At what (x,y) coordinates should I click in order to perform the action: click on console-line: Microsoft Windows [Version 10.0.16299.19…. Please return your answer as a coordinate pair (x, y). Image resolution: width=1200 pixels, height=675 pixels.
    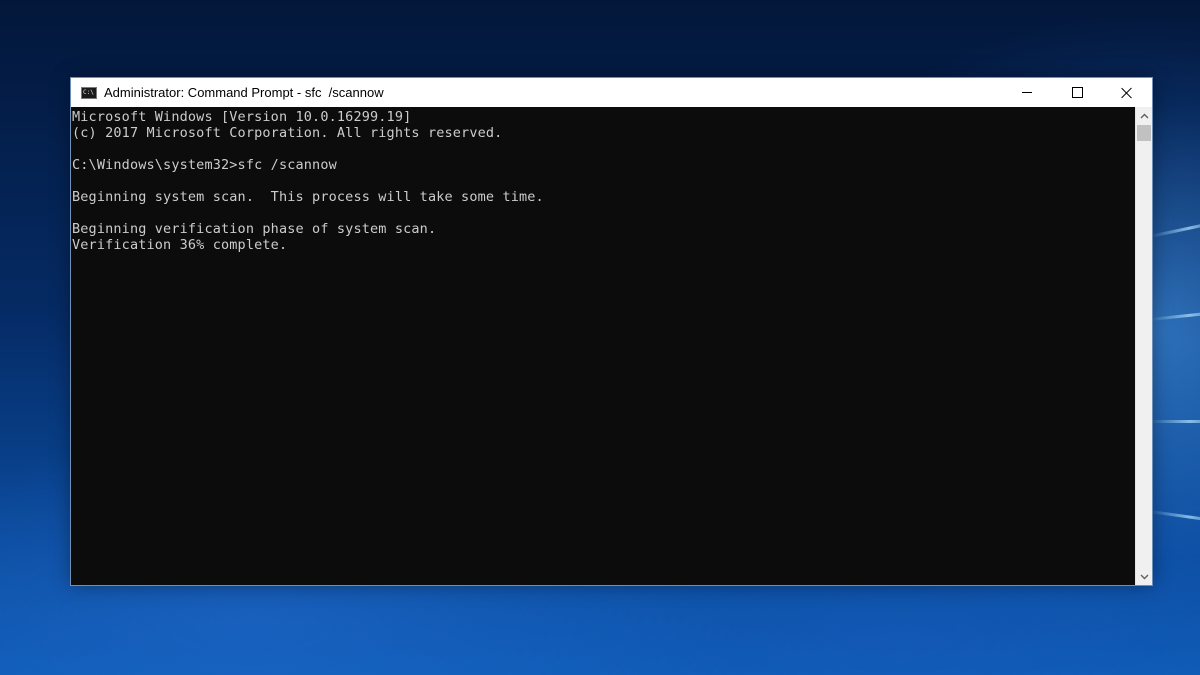
    Looking at the image, I should click on (242, 117).